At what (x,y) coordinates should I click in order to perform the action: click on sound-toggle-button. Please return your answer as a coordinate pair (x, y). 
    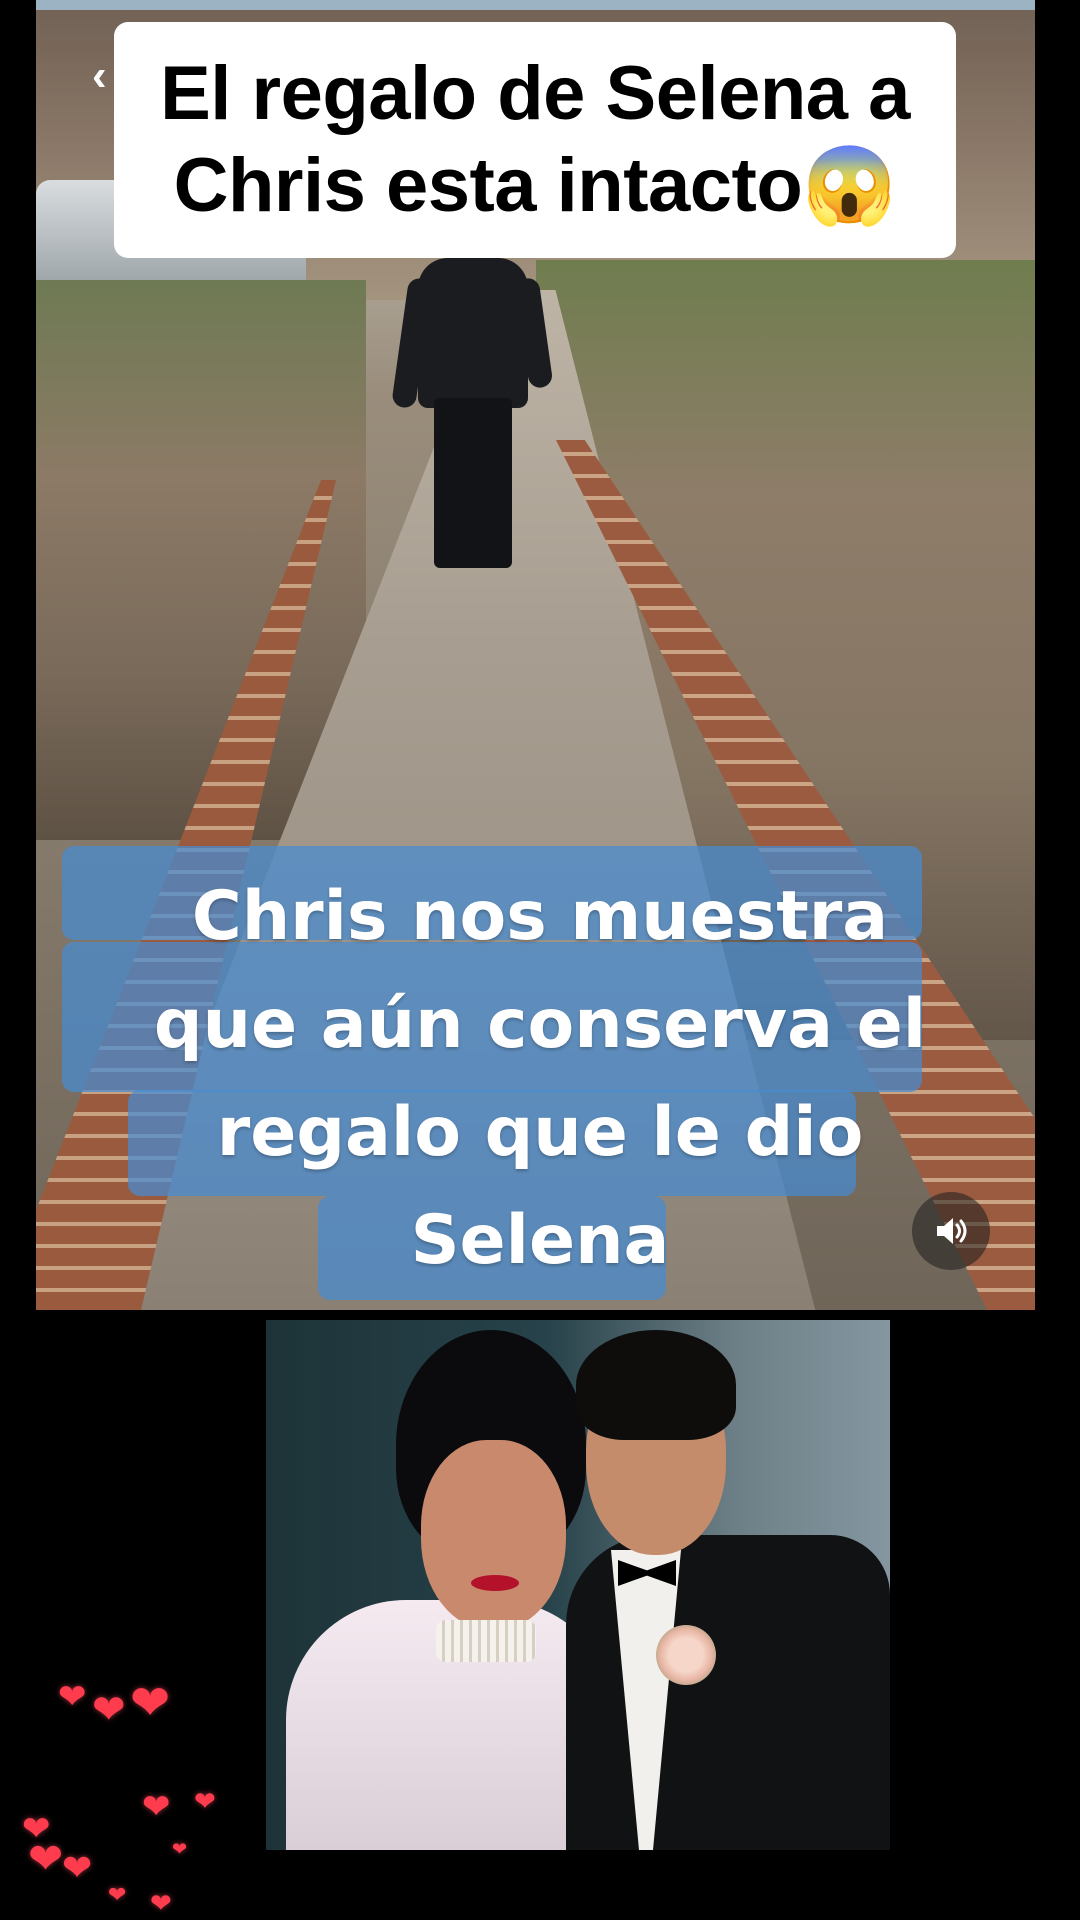
    Looking at the image, I should click on (951, 1231).